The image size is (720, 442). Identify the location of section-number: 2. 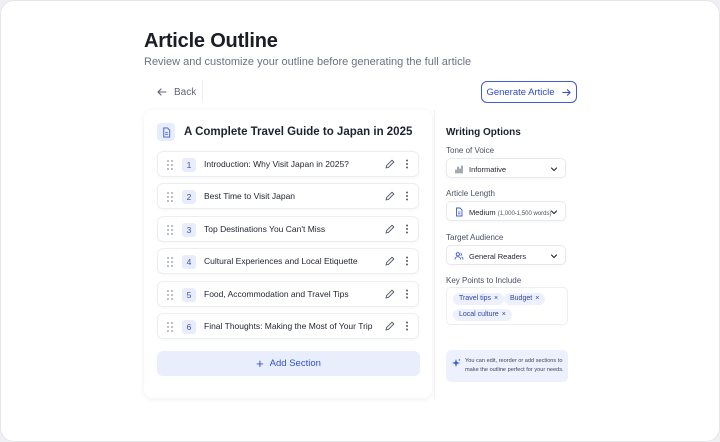
(189, 197).